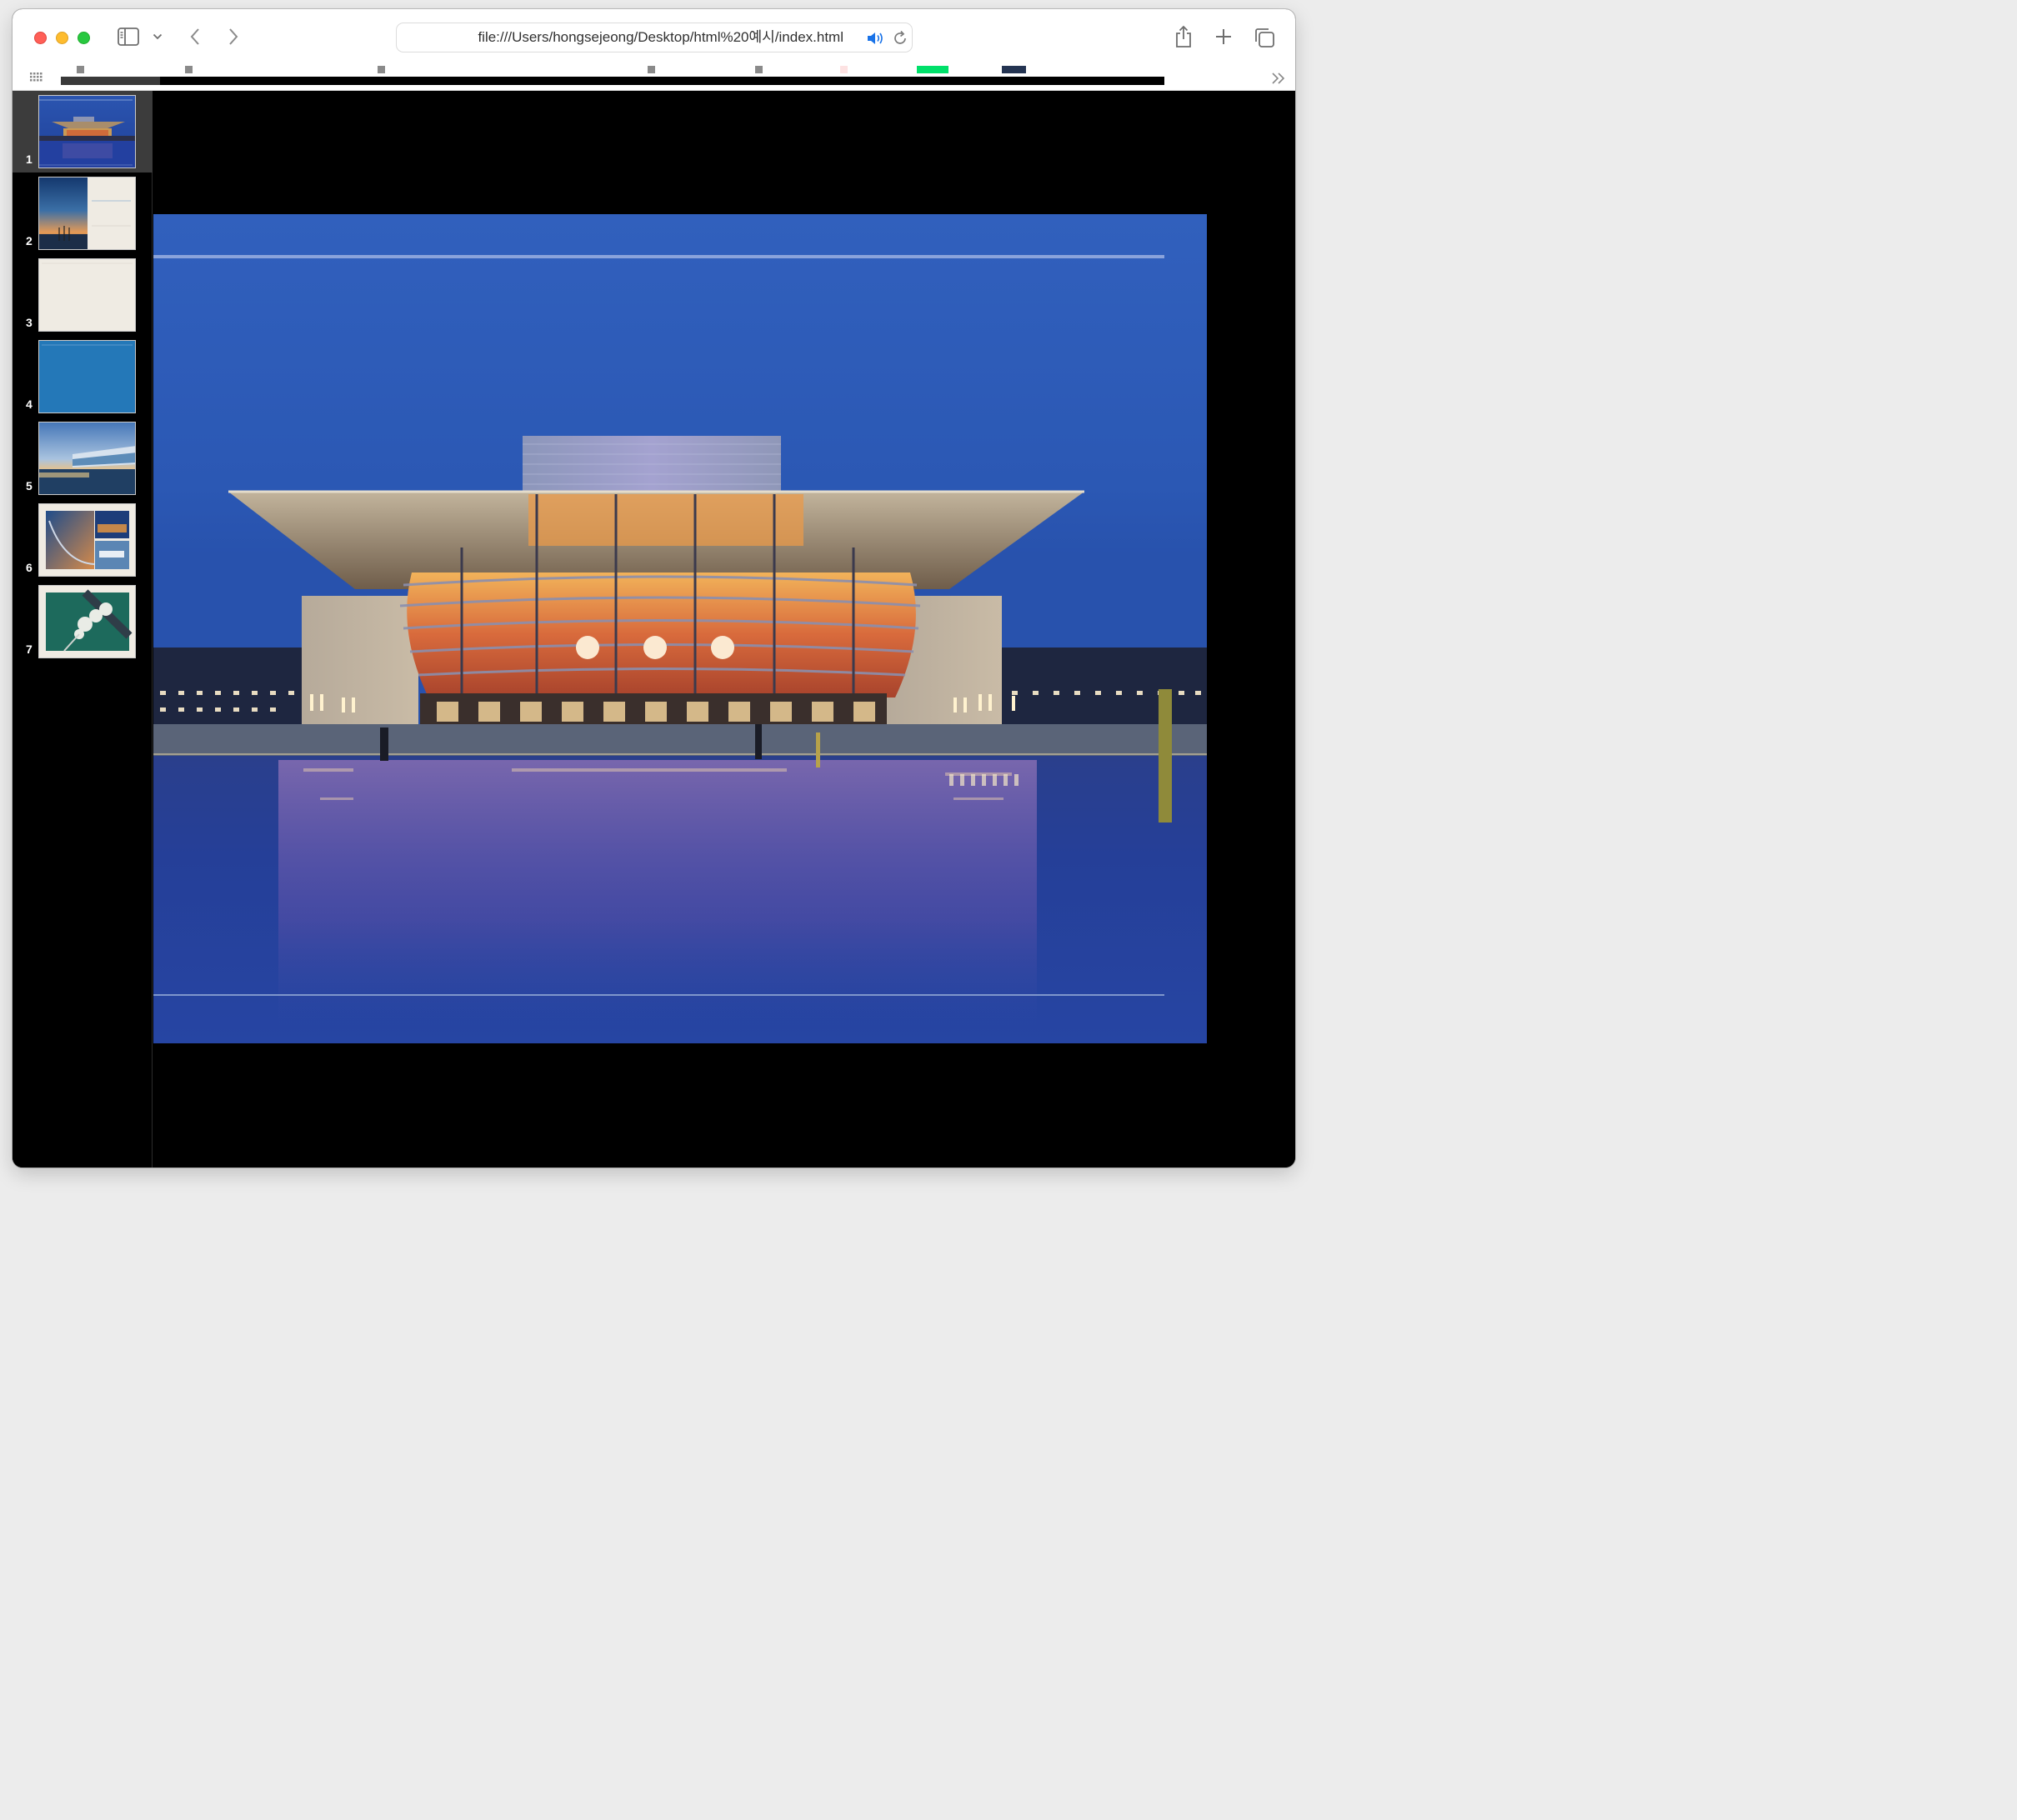 The image size is (2017, 1820). I want to click on minimize-window-button, so click(62, 38).